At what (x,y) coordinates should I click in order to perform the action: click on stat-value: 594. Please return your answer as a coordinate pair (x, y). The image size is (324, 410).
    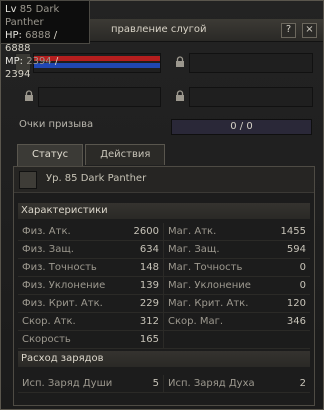
    Looking at the image, I should click on (296, 249).